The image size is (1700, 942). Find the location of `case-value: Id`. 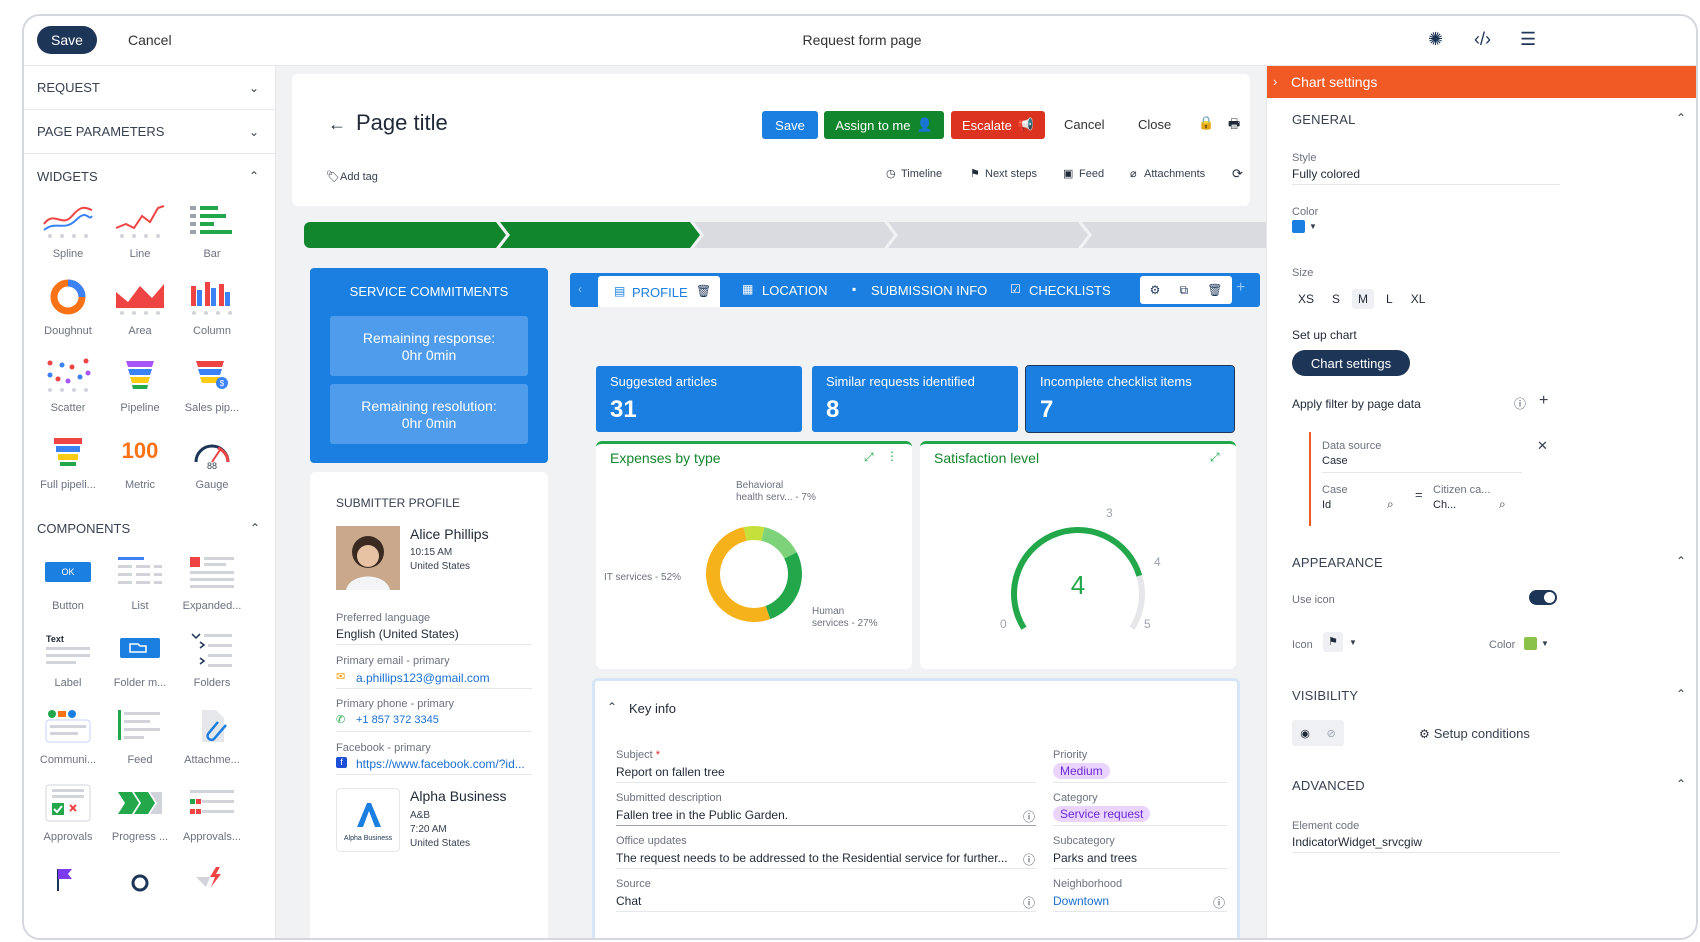

case-value: Id is located at coordinates (1326, 505).